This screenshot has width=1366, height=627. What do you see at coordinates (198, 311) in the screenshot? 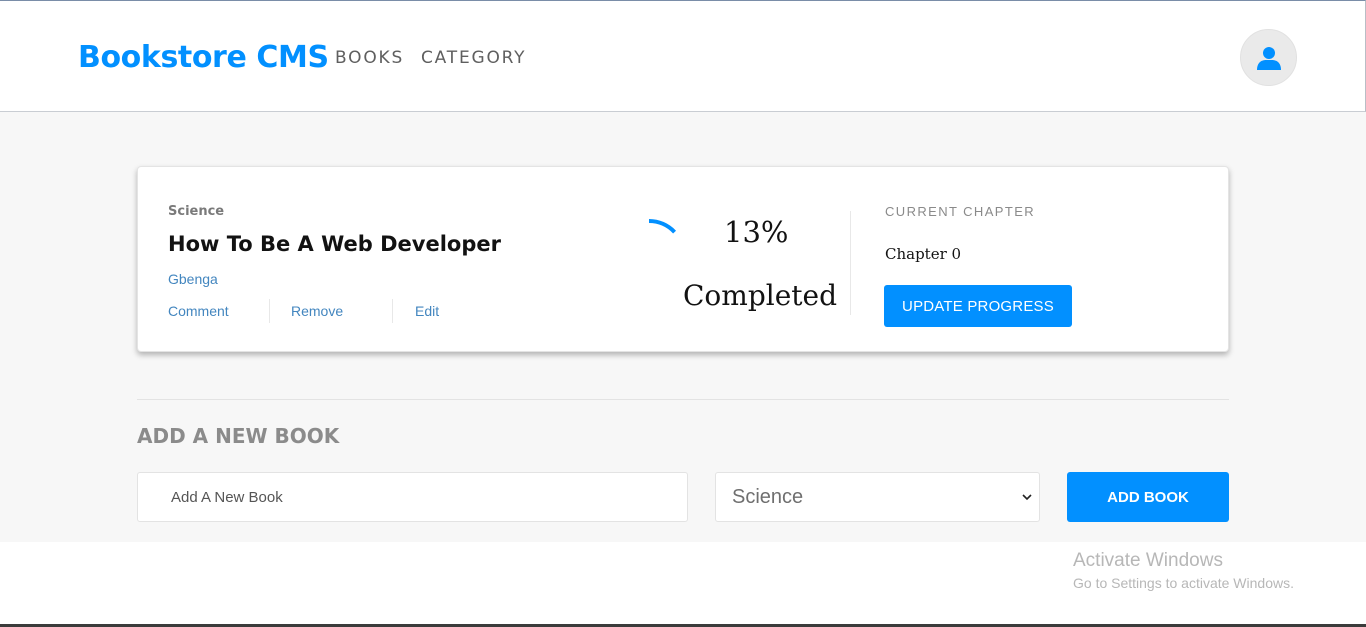
I see `comment-button: Comment` at bounding box center [198, 311].